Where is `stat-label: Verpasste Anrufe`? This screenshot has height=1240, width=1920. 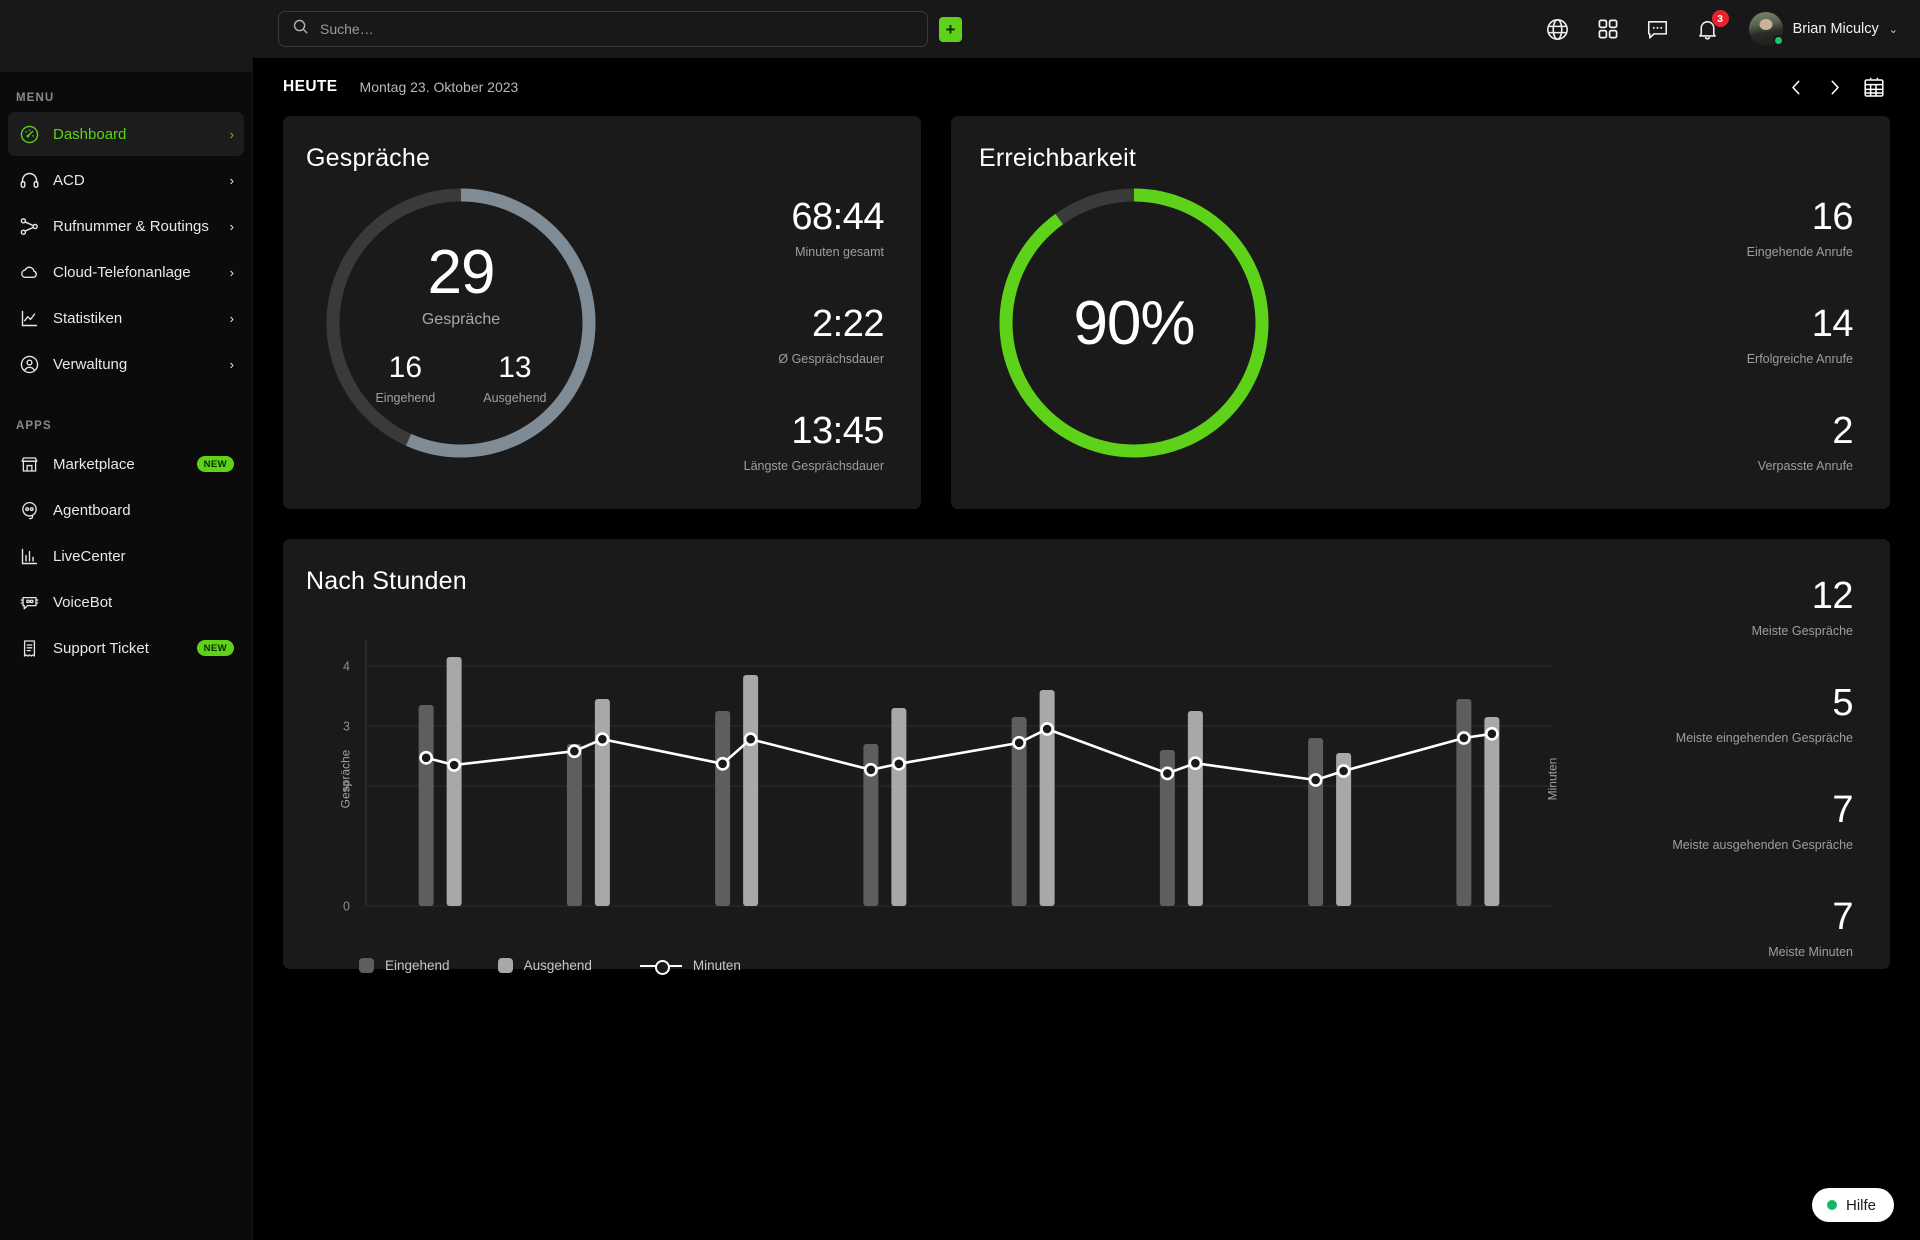
stat-label: Verpasste Anrufe is located at coordinates (1805, 466).